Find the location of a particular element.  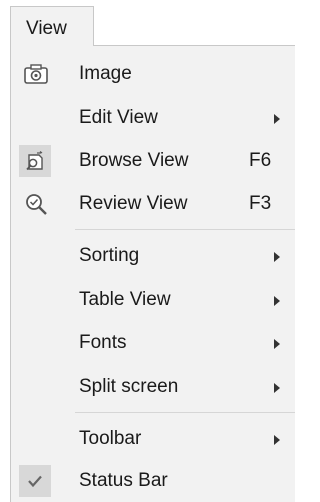

menu-item-label: Sorting is located at coordinates (109, 255).